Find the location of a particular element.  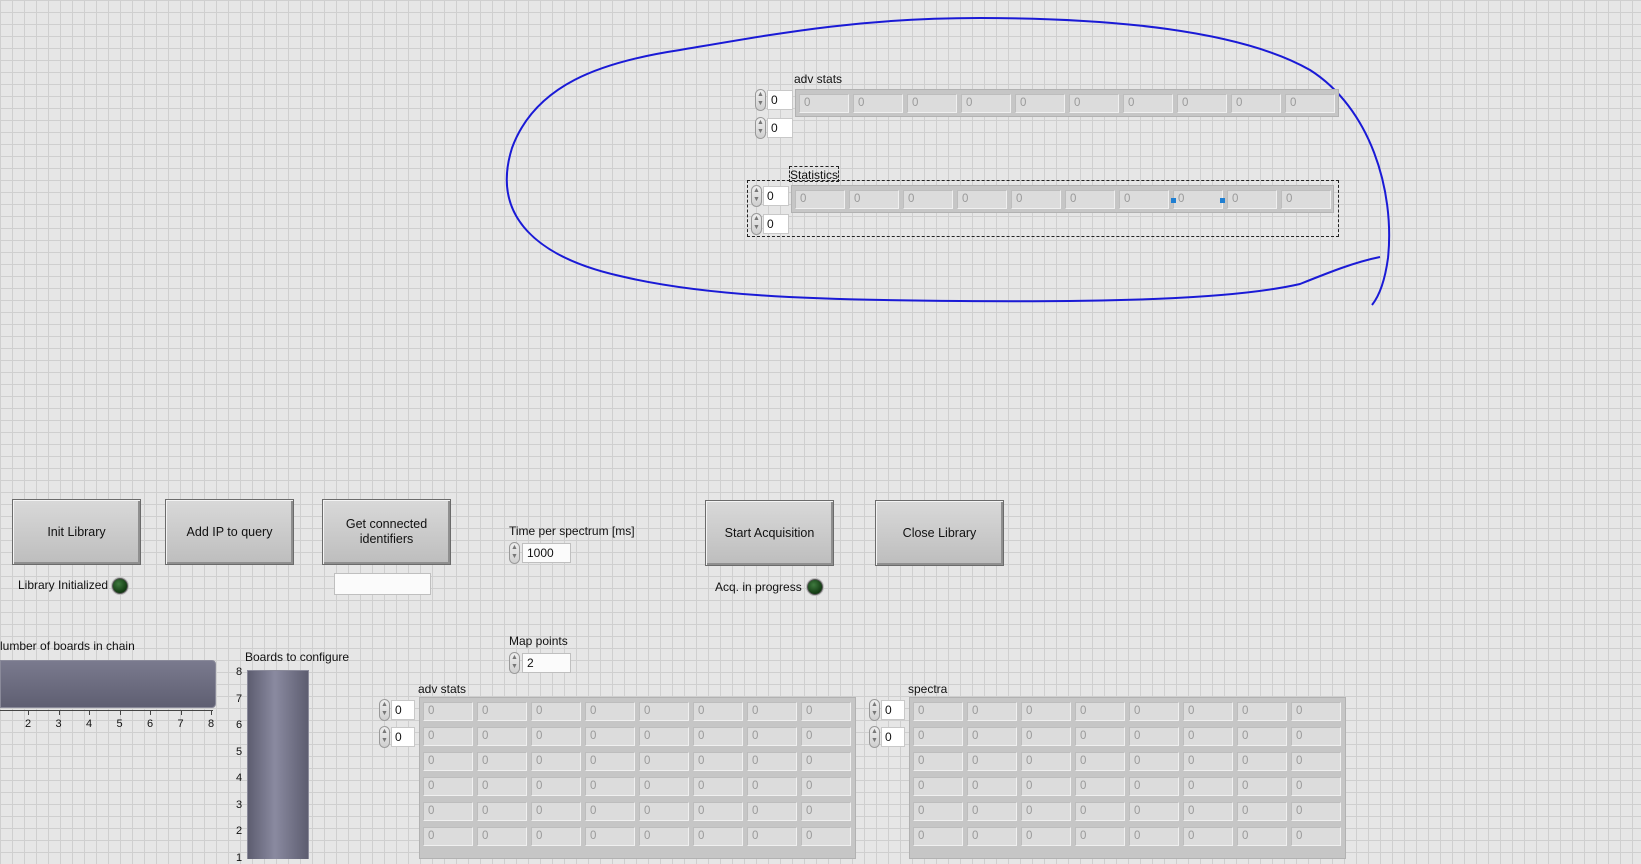

time-per-spectrum-input: 1000 is located at coordinates (546, 553).